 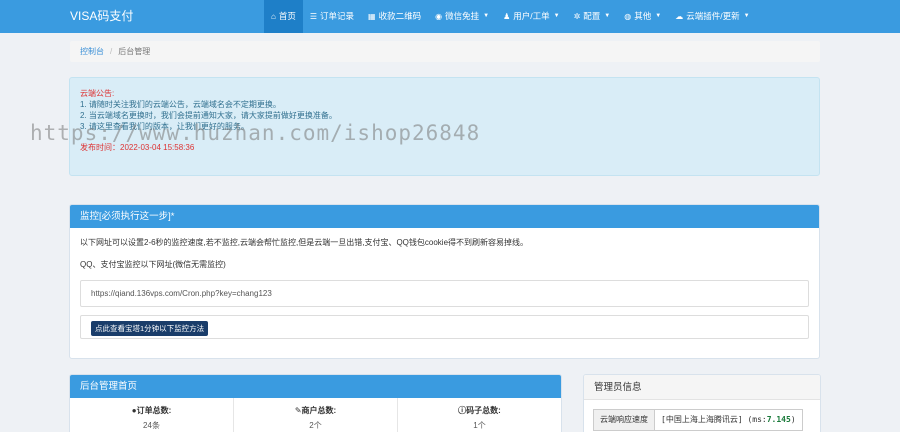 I want to click on edit-icon: ✎, so click(x=298, y=410).